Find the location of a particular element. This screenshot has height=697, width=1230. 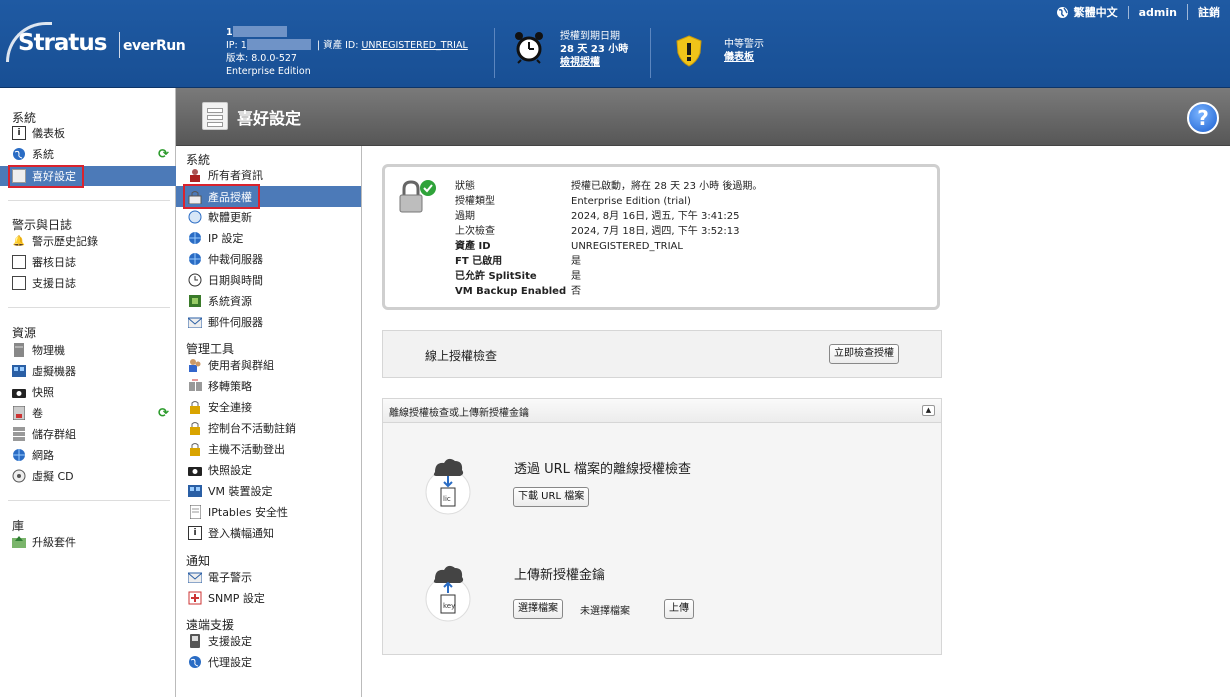

alert-title: 中等警示 is located at coordinates (744, 44).